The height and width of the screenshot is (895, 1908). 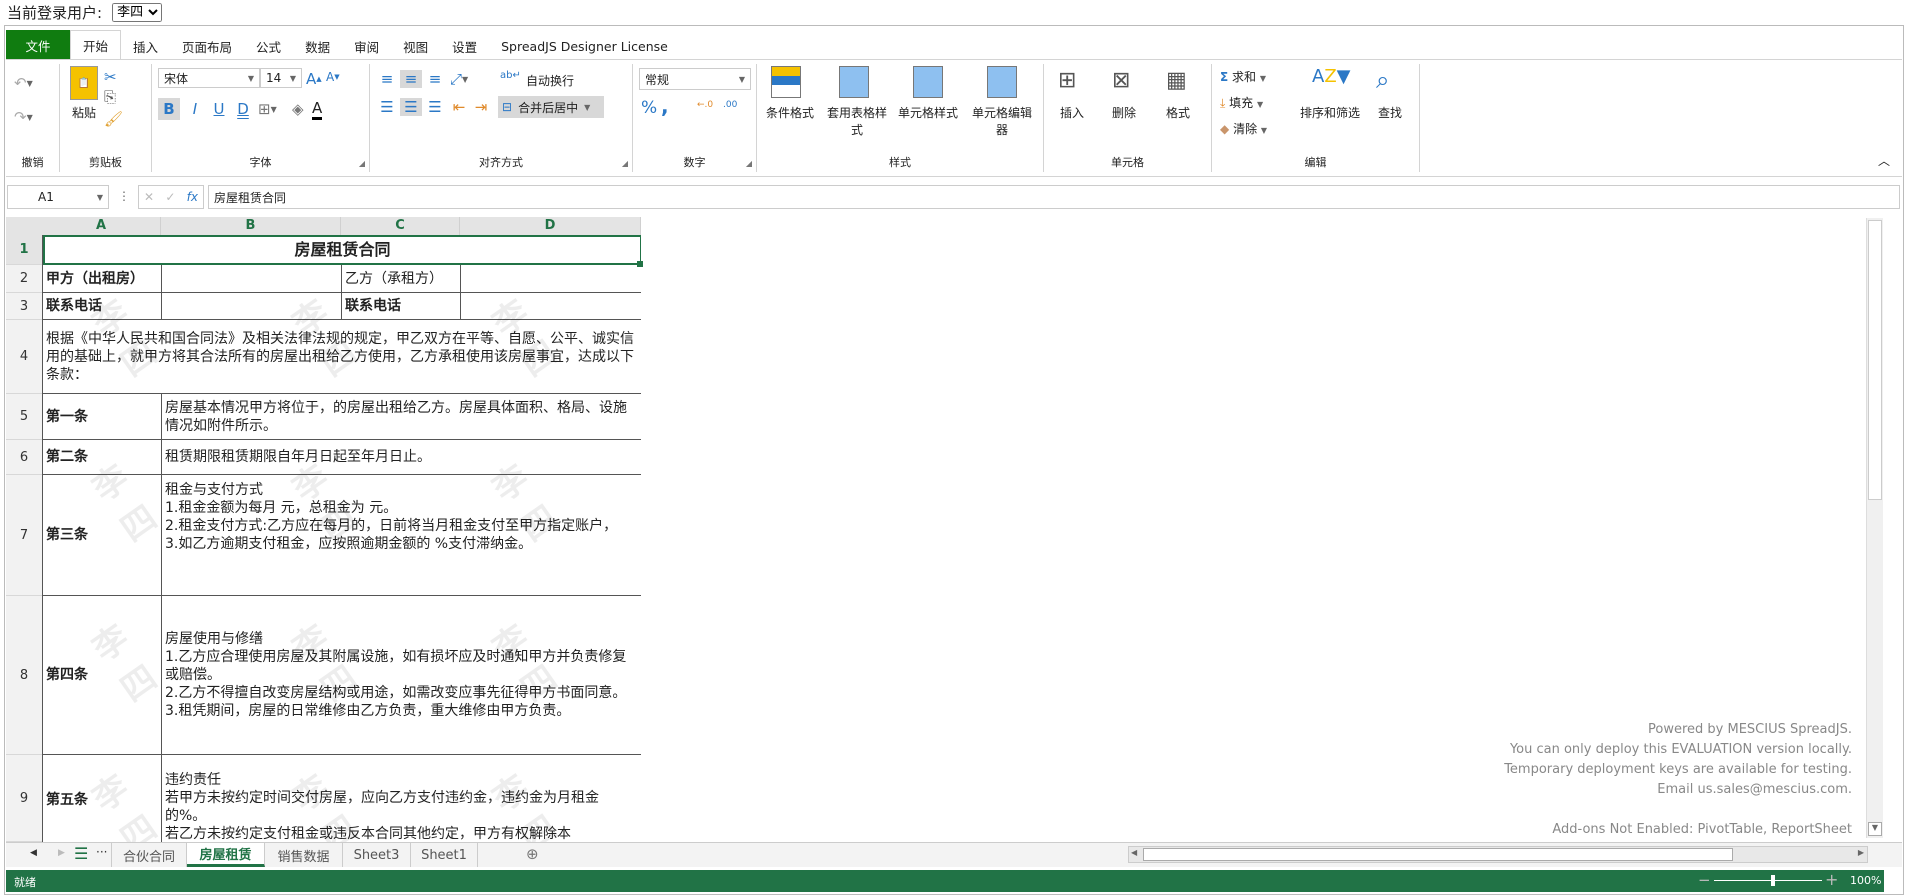 What do you see at coordinates (435, 79) in the screenshot?
I see `align-bottom-icon: ≡` at bounding box center [435, 79].